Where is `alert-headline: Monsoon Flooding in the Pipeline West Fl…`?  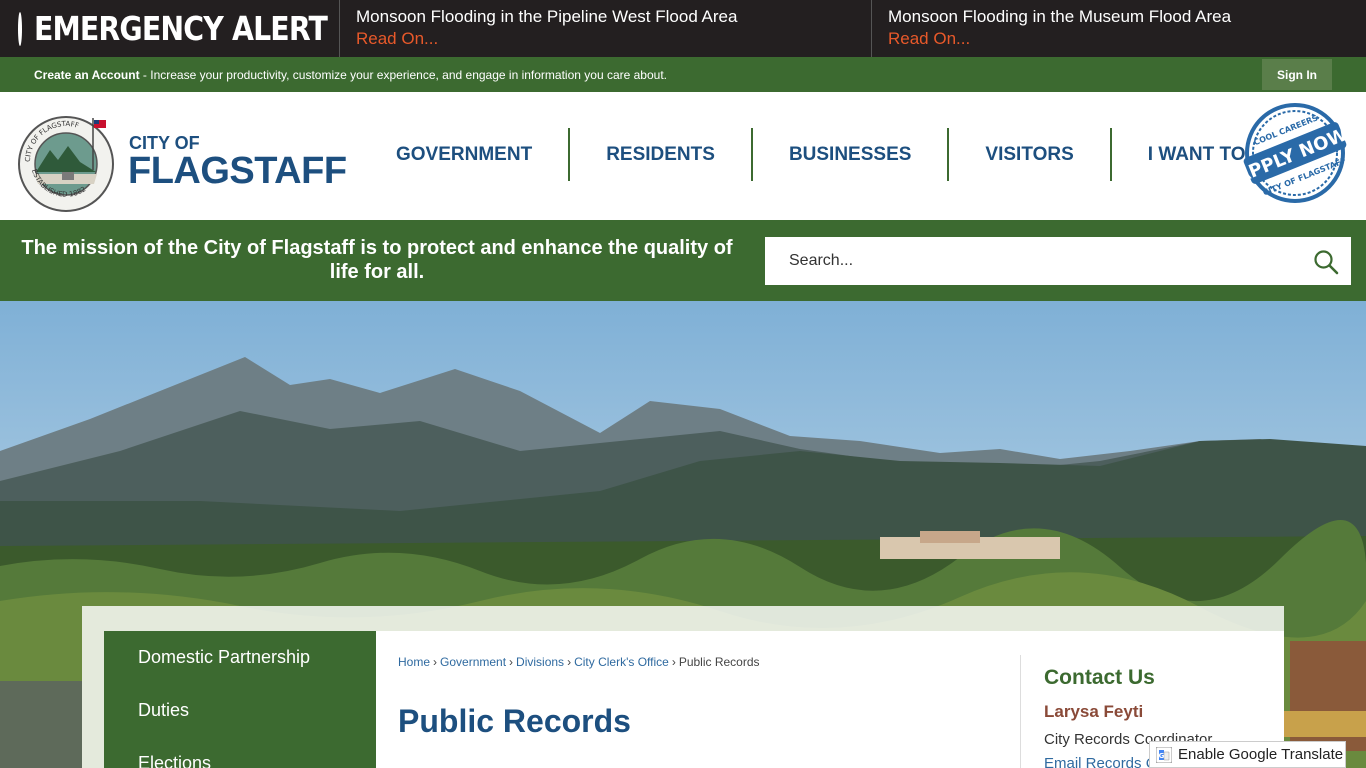 alert-headline: Monsoon Flooding in the Pipeline West Fl… is located at coordinates (613, 17).